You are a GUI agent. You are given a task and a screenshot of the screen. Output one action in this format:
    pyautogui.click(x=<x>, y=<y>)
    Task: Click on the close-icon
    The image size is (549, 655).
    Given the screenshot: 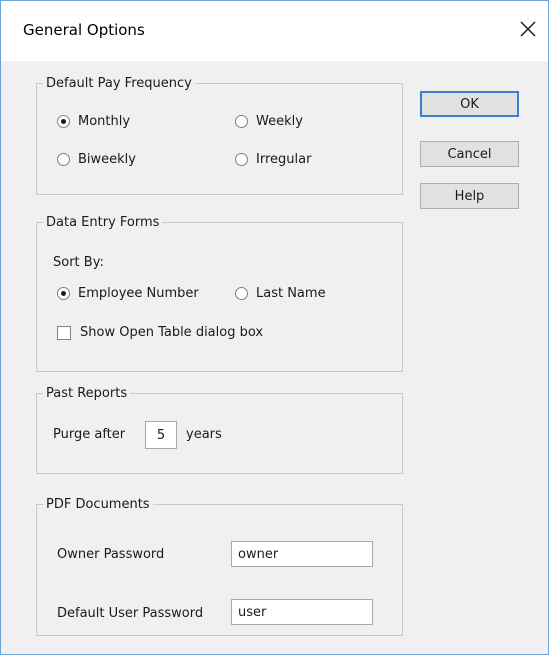 What is the action you would take?
    pyautogui.click(x=528, y=29)
    